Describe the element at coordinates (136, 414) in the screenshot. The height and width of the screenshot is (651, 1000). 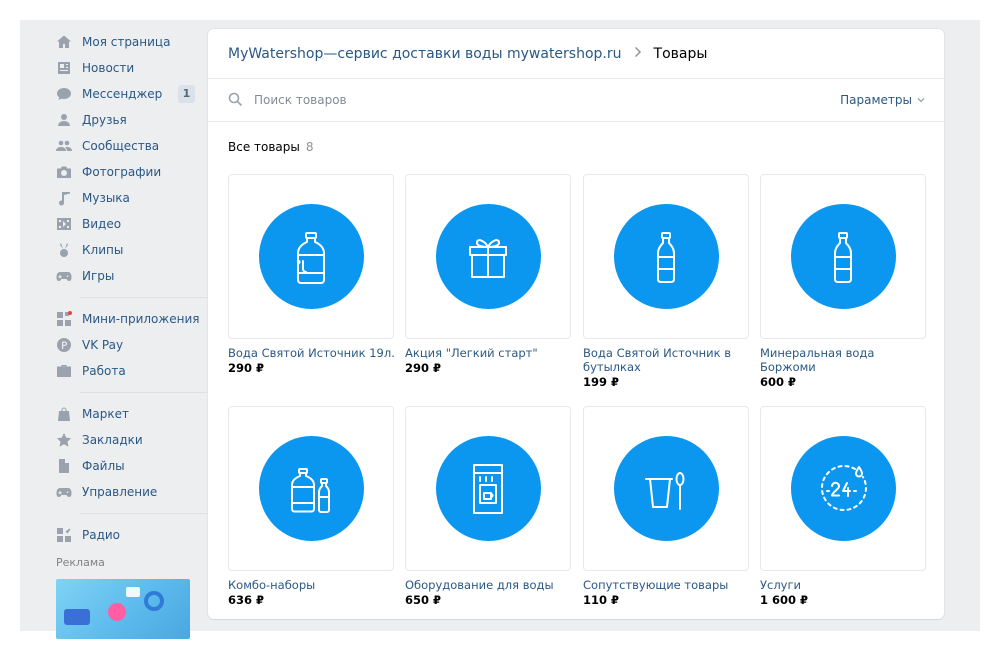
I see `sidebar-item-market: Маркет` at that location.